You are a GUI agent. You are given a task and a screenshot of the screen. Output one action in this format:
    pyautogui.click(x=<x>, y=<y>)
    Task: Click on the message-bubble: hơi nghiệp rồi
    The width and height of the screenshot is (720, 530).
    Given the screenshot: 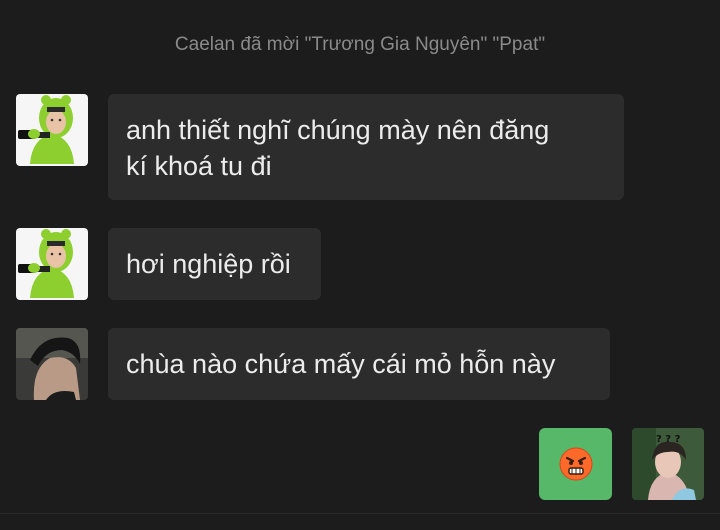 What is the action you would take?
    pyautogui.click(x=214, y=264)
    